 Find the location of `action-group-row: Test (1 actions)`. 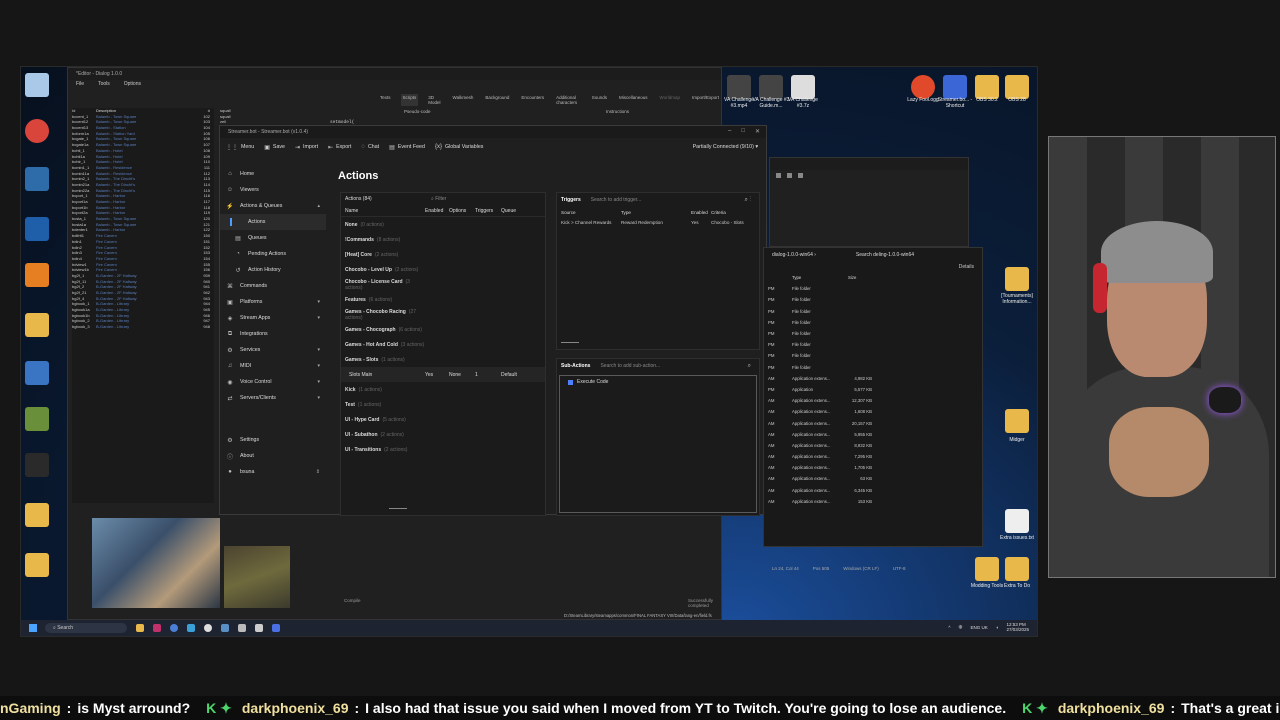

action-group-row: Test (1 actions) is located at coordinates (443, 404).